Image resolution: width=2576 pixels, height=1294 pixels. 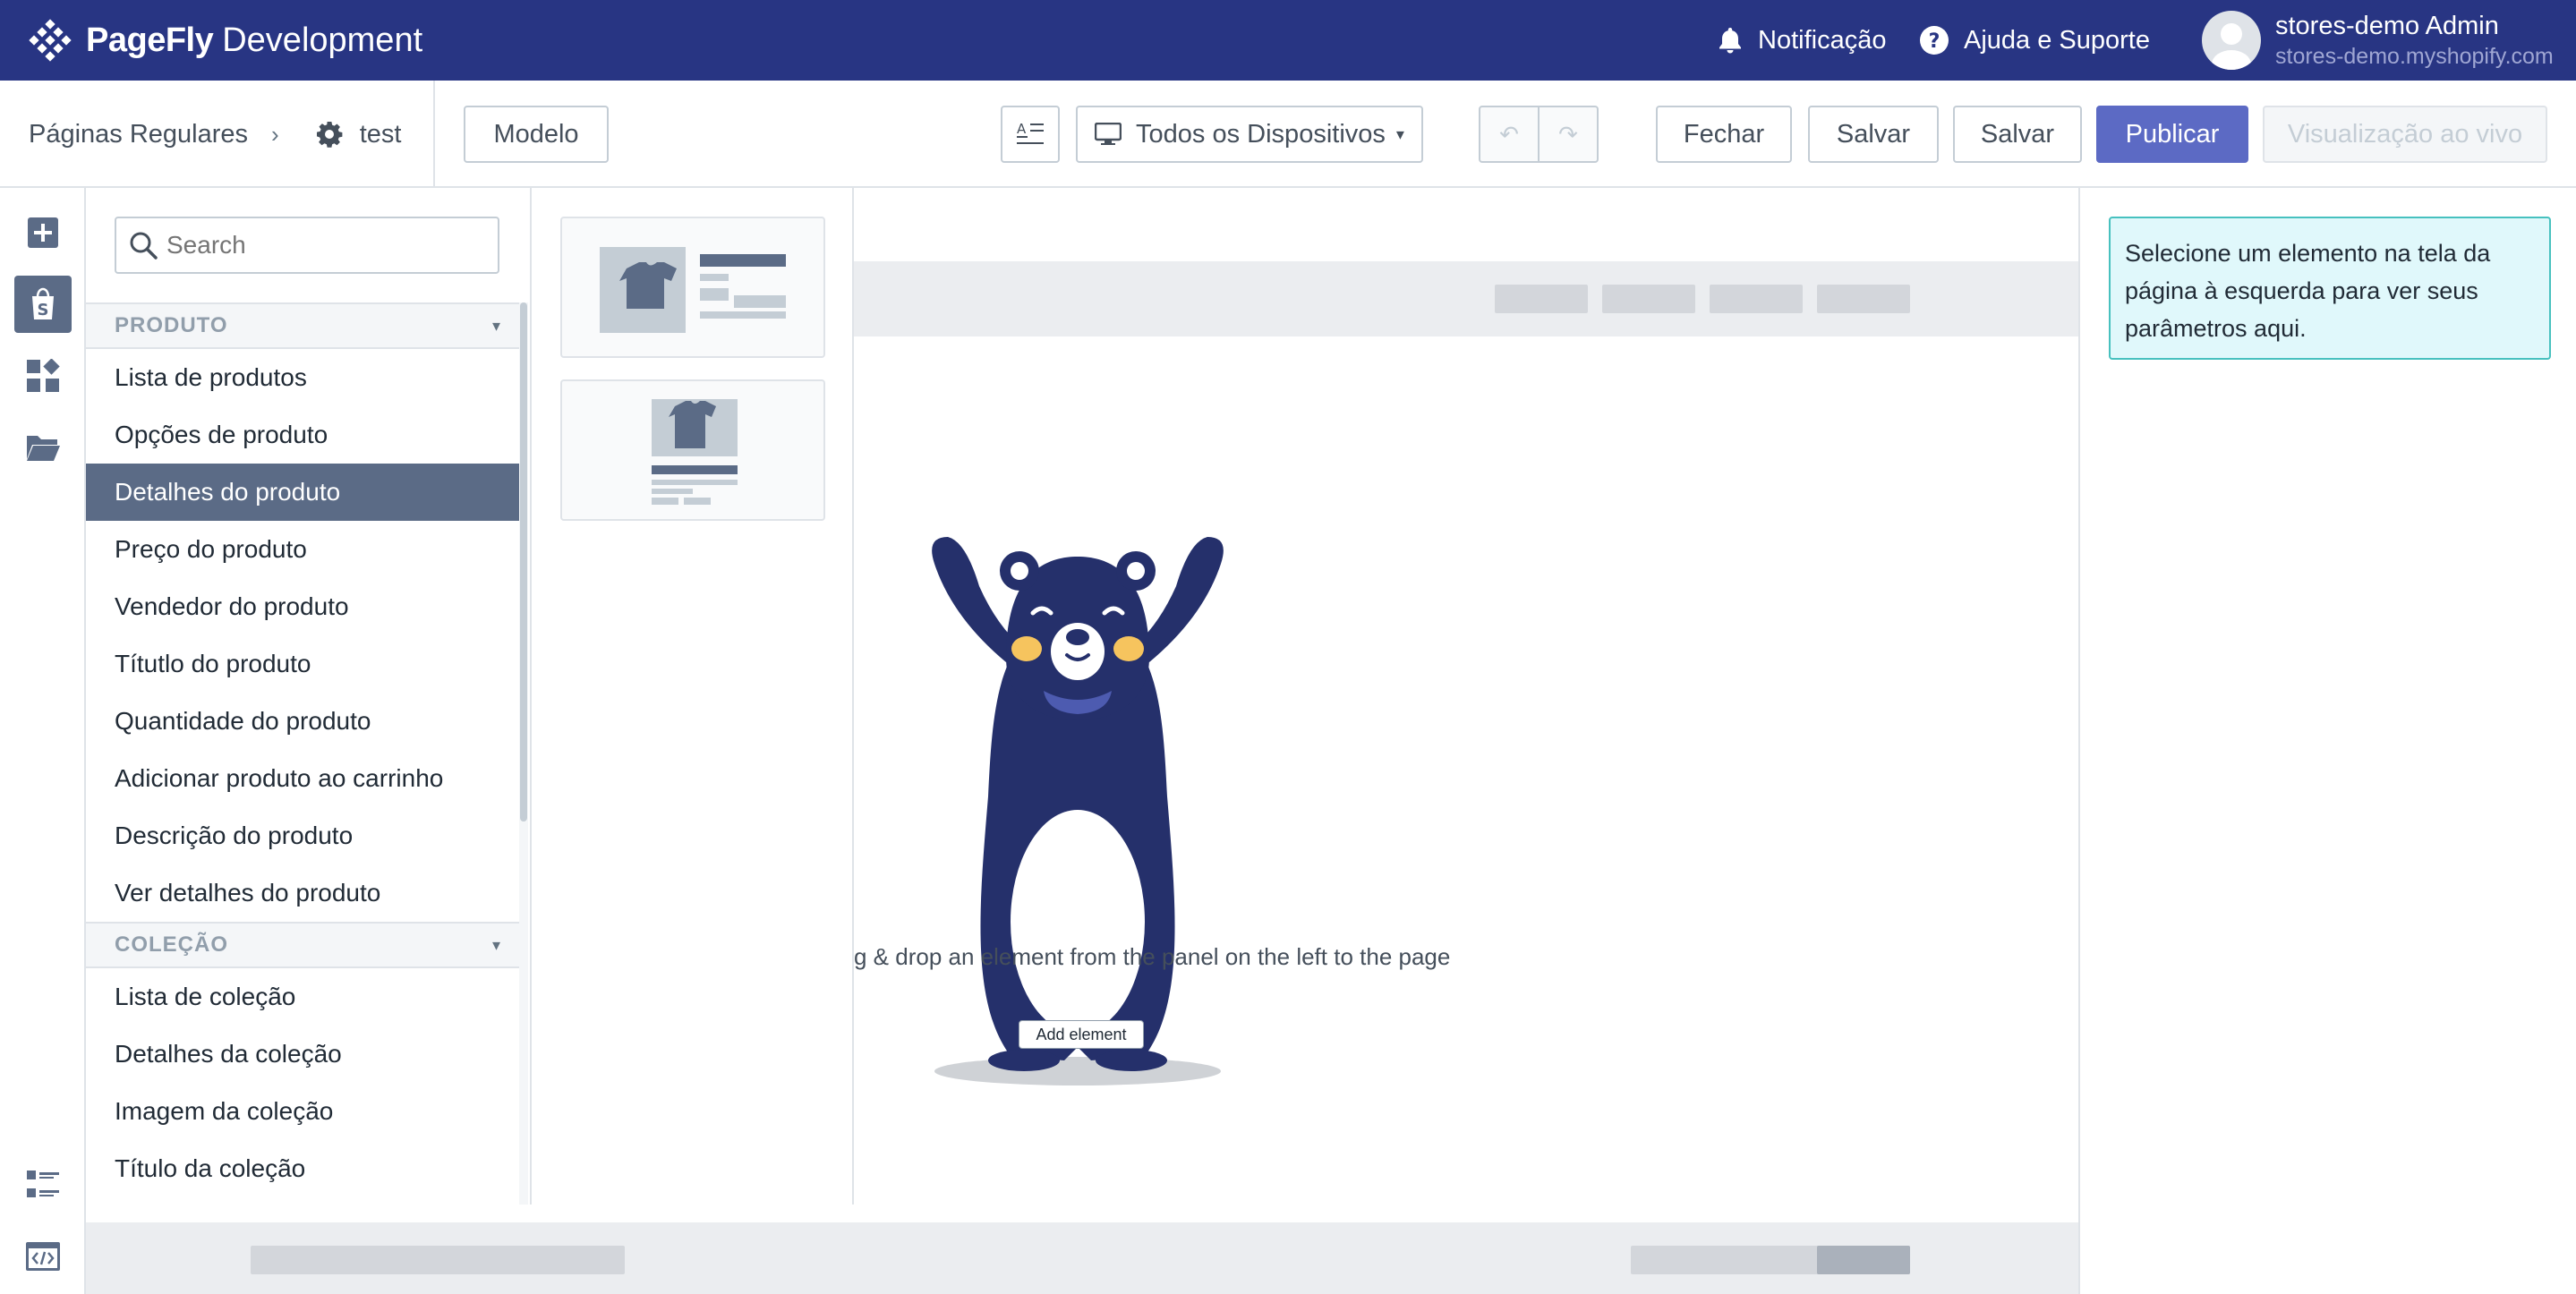 What do you see at coordinates (1822, 40) in the screenshot?
I see `notification-label: Notificação` at bounding box center [1822, 40].